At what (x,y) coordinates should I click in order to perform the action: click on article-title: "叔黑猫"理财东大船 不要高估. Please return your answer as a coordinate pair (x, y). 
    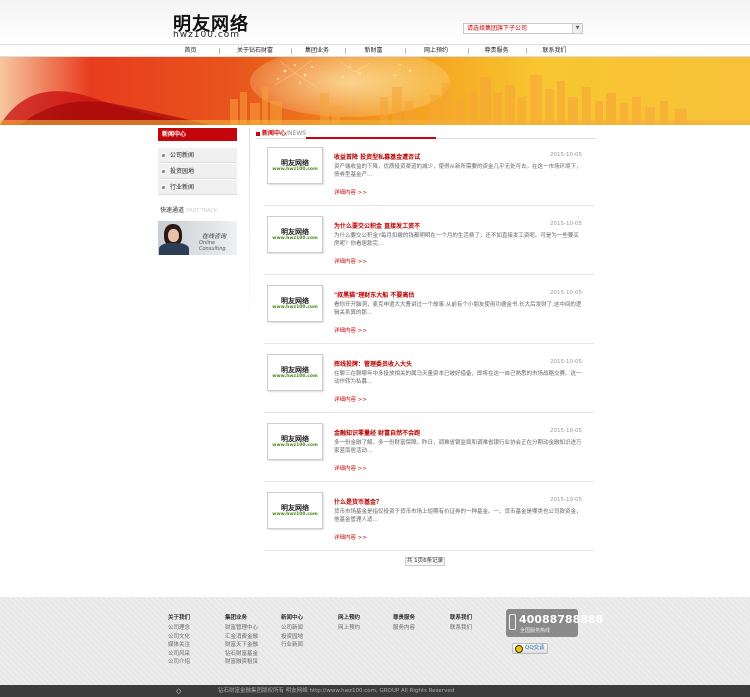
    Looking at the image, I should click on (374, 294).